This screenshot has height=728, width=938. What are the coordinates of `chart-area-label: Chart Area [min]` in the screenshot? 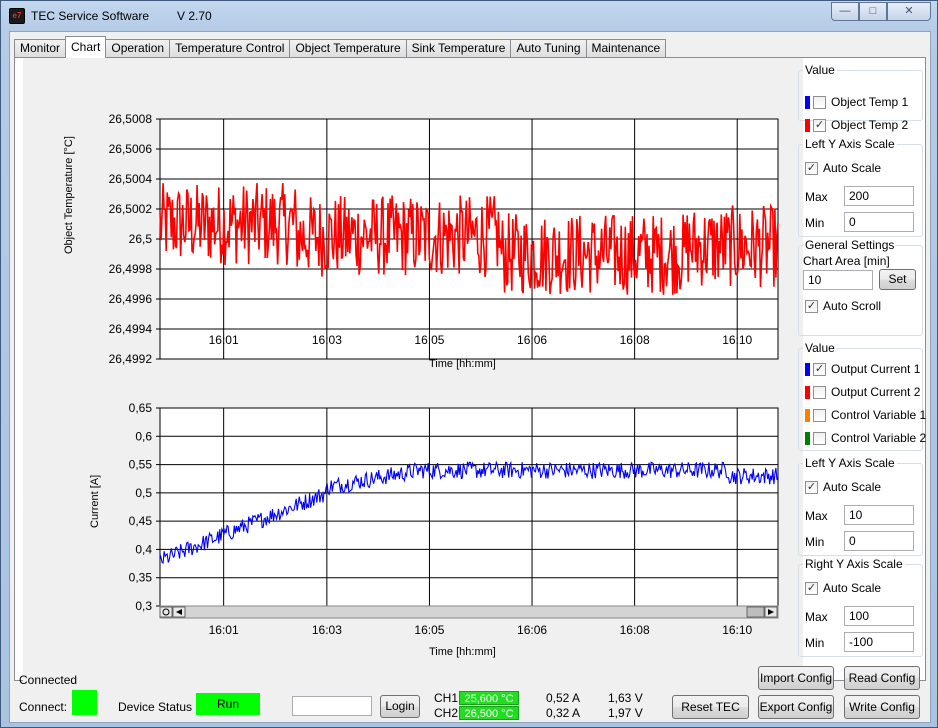 It's located at (846, 261).